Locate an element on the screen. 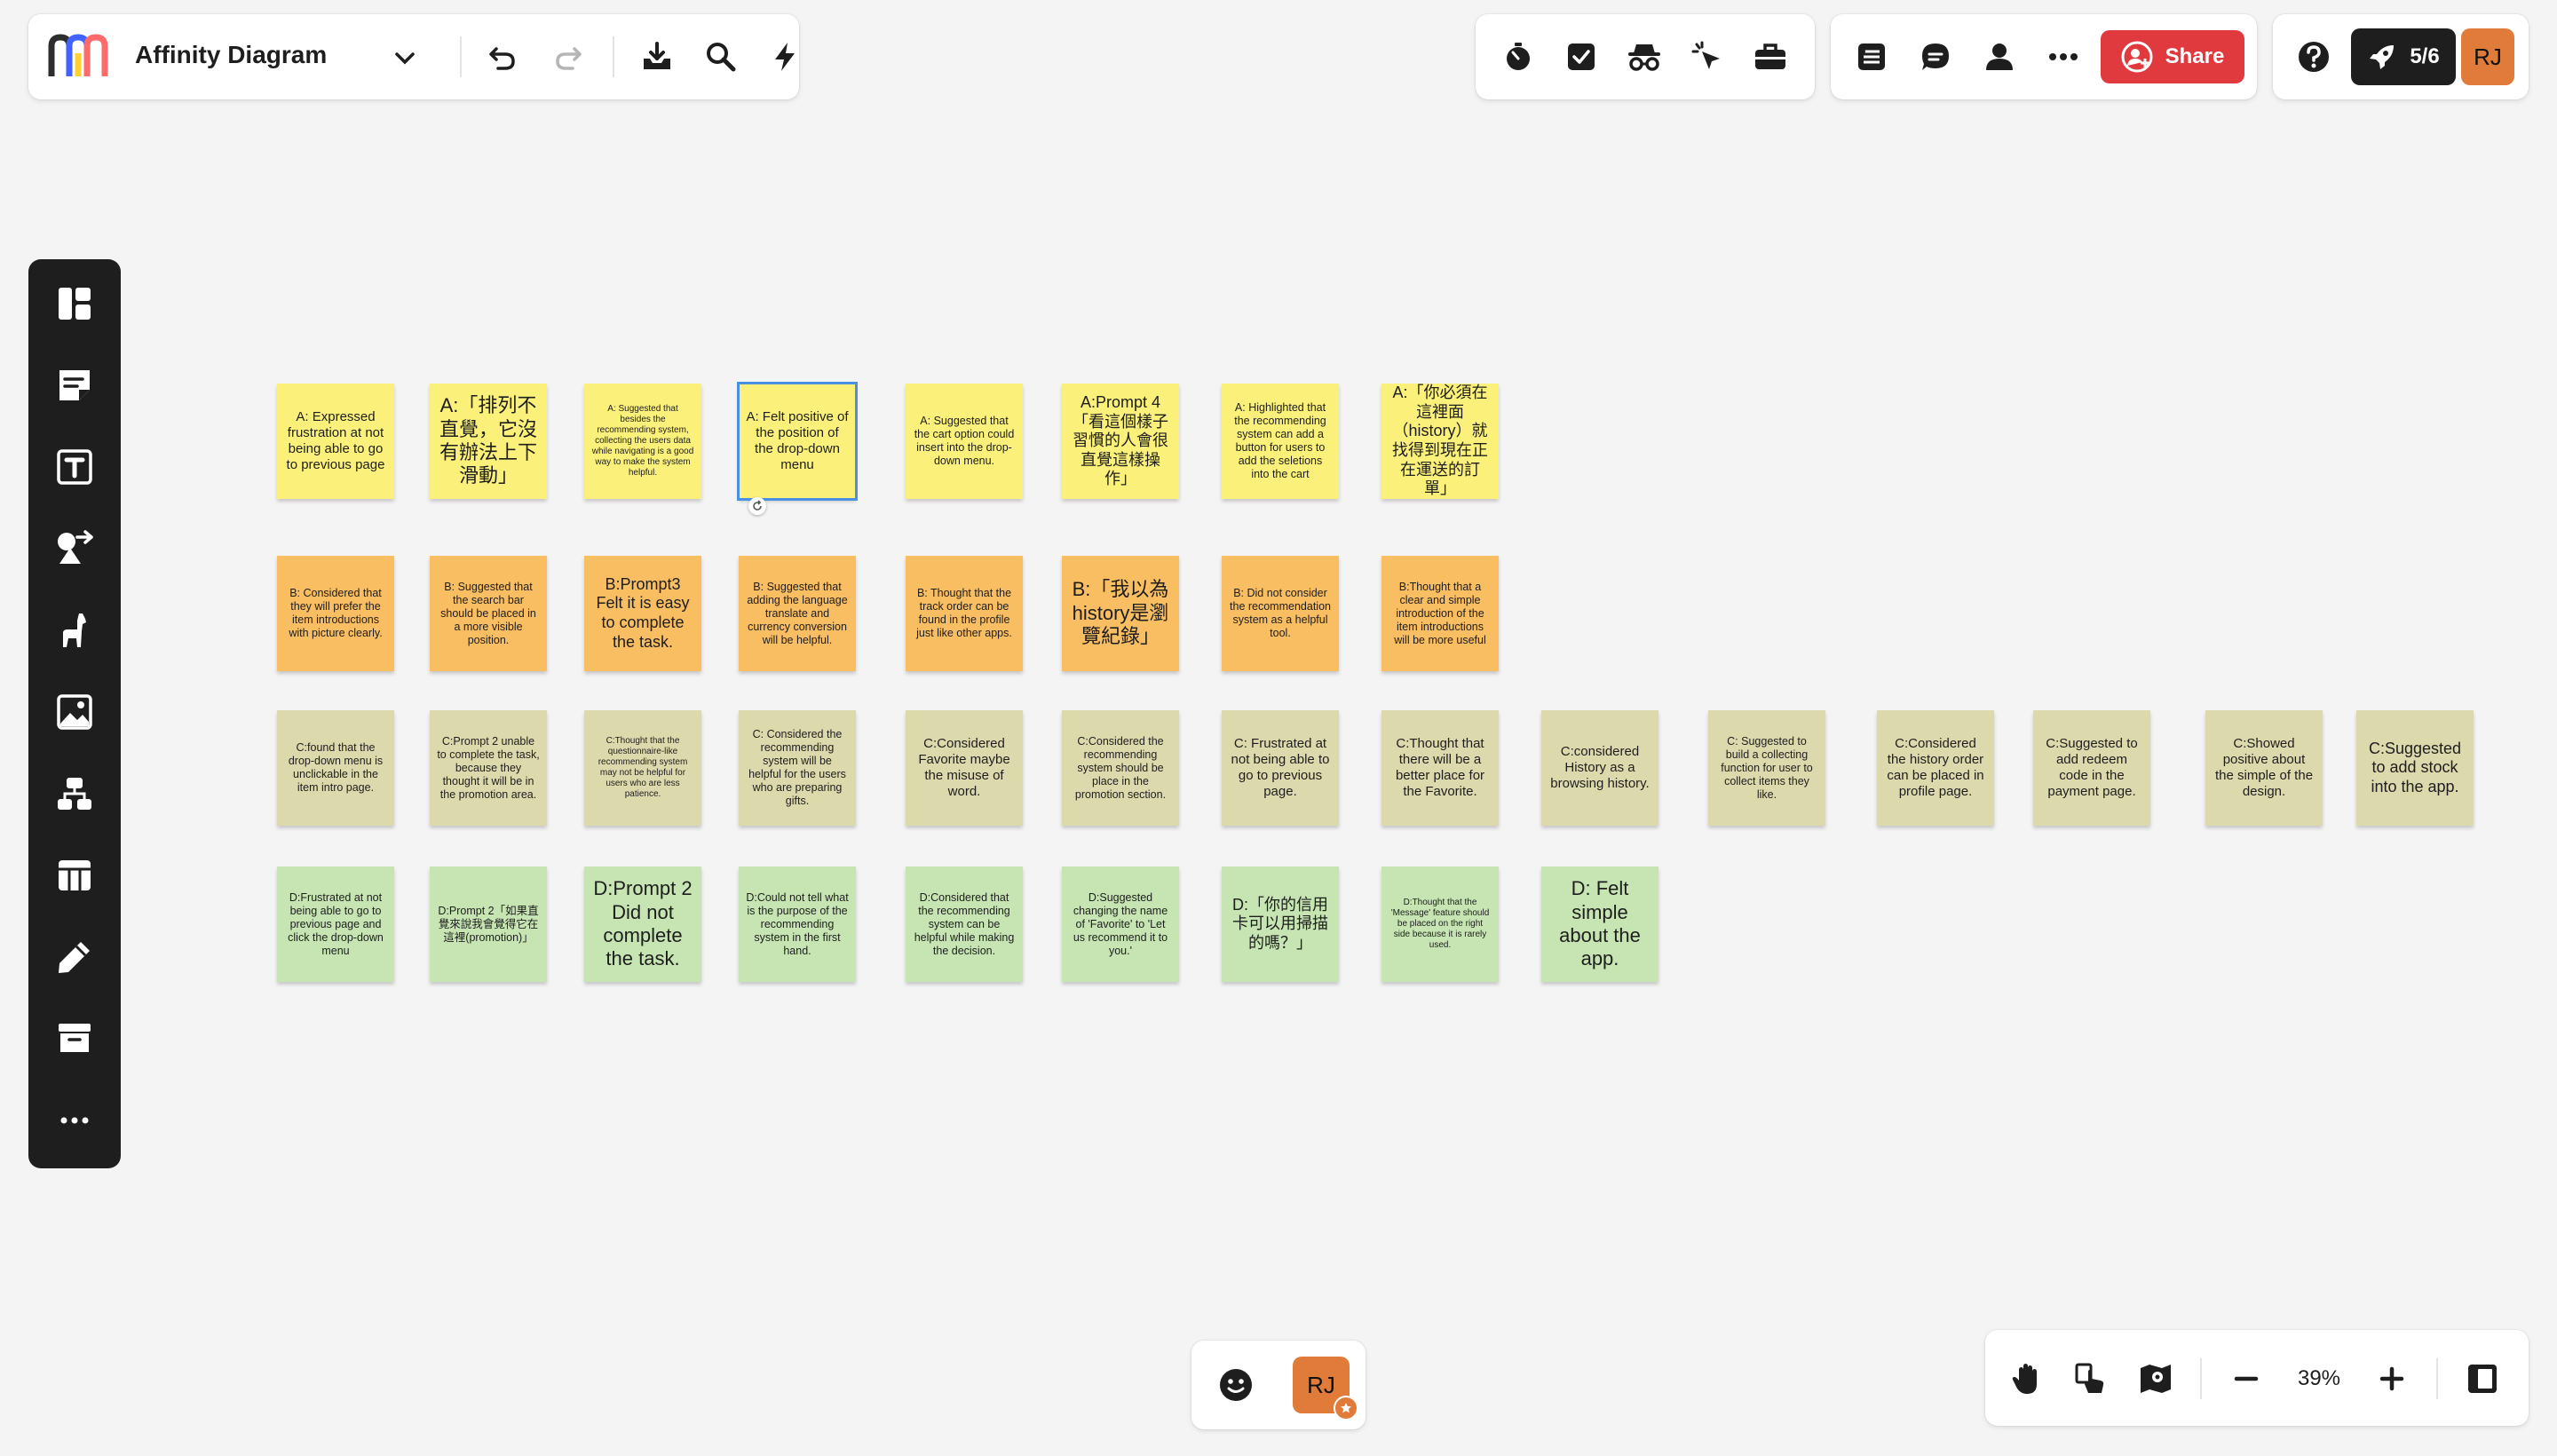 The image size is (2557, 1456). sticky-note: A:「你必須在這裡面（history）就找得到現在正在運送的訂單」 is located at coordinates (1440, 441).